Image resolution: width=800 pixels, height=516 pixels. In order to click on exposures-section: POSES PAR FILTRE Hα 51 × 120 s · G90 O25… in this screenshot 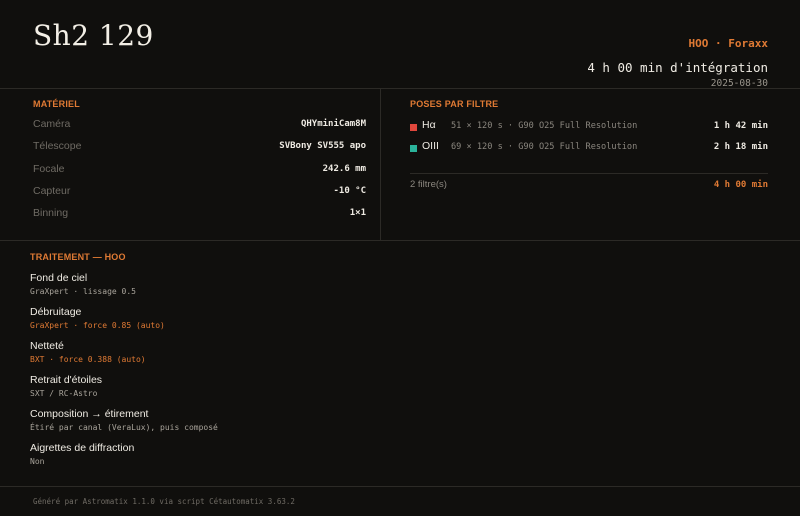, I will do `click(589, 130)`.